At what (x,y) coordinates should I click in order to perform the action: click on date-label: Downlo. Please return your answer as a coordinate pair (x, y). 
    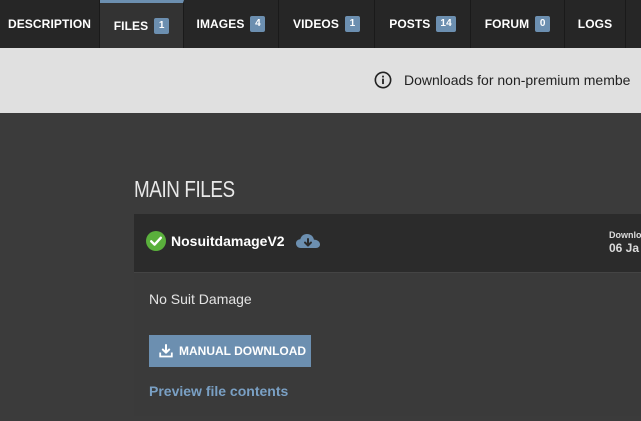
    Looking at the image, I should click on (625, 235).